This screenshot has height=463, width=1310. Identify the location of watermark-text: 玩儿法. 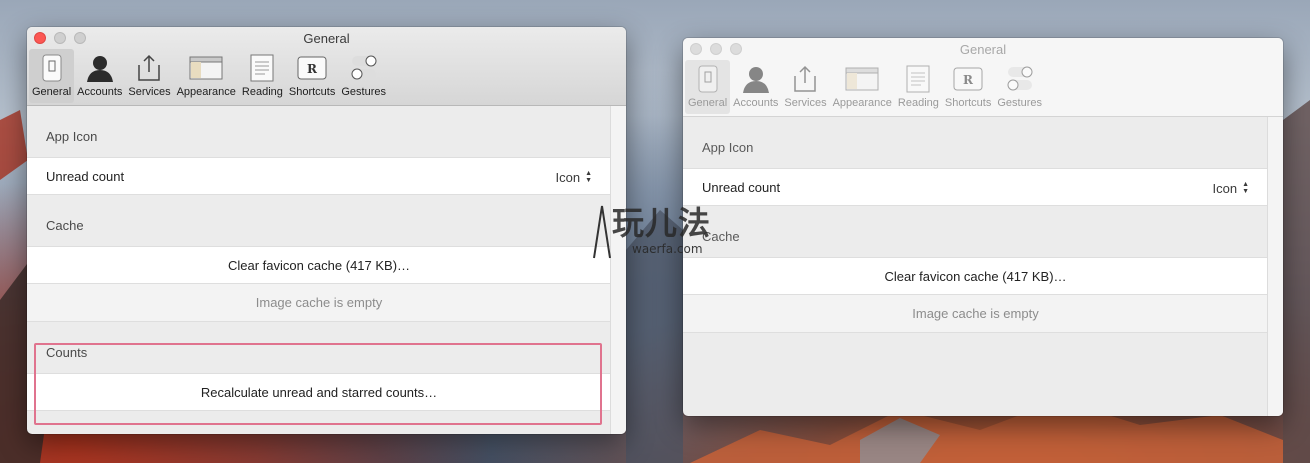
(662, 223).